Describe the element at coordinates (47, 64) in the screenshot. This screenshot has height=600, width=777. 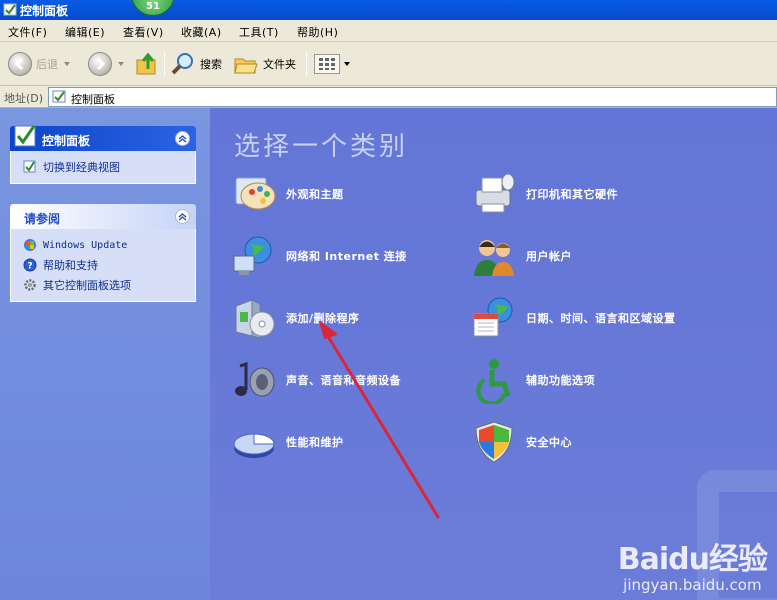
I see `back-label: 后退` at that location.